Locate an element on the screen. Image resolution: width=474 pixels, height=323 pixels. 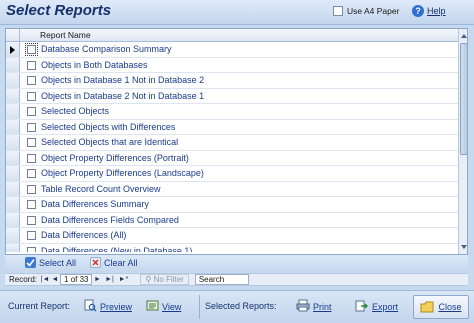
report-name: Selected Objects with Differences is located at coordinates (108, 126).